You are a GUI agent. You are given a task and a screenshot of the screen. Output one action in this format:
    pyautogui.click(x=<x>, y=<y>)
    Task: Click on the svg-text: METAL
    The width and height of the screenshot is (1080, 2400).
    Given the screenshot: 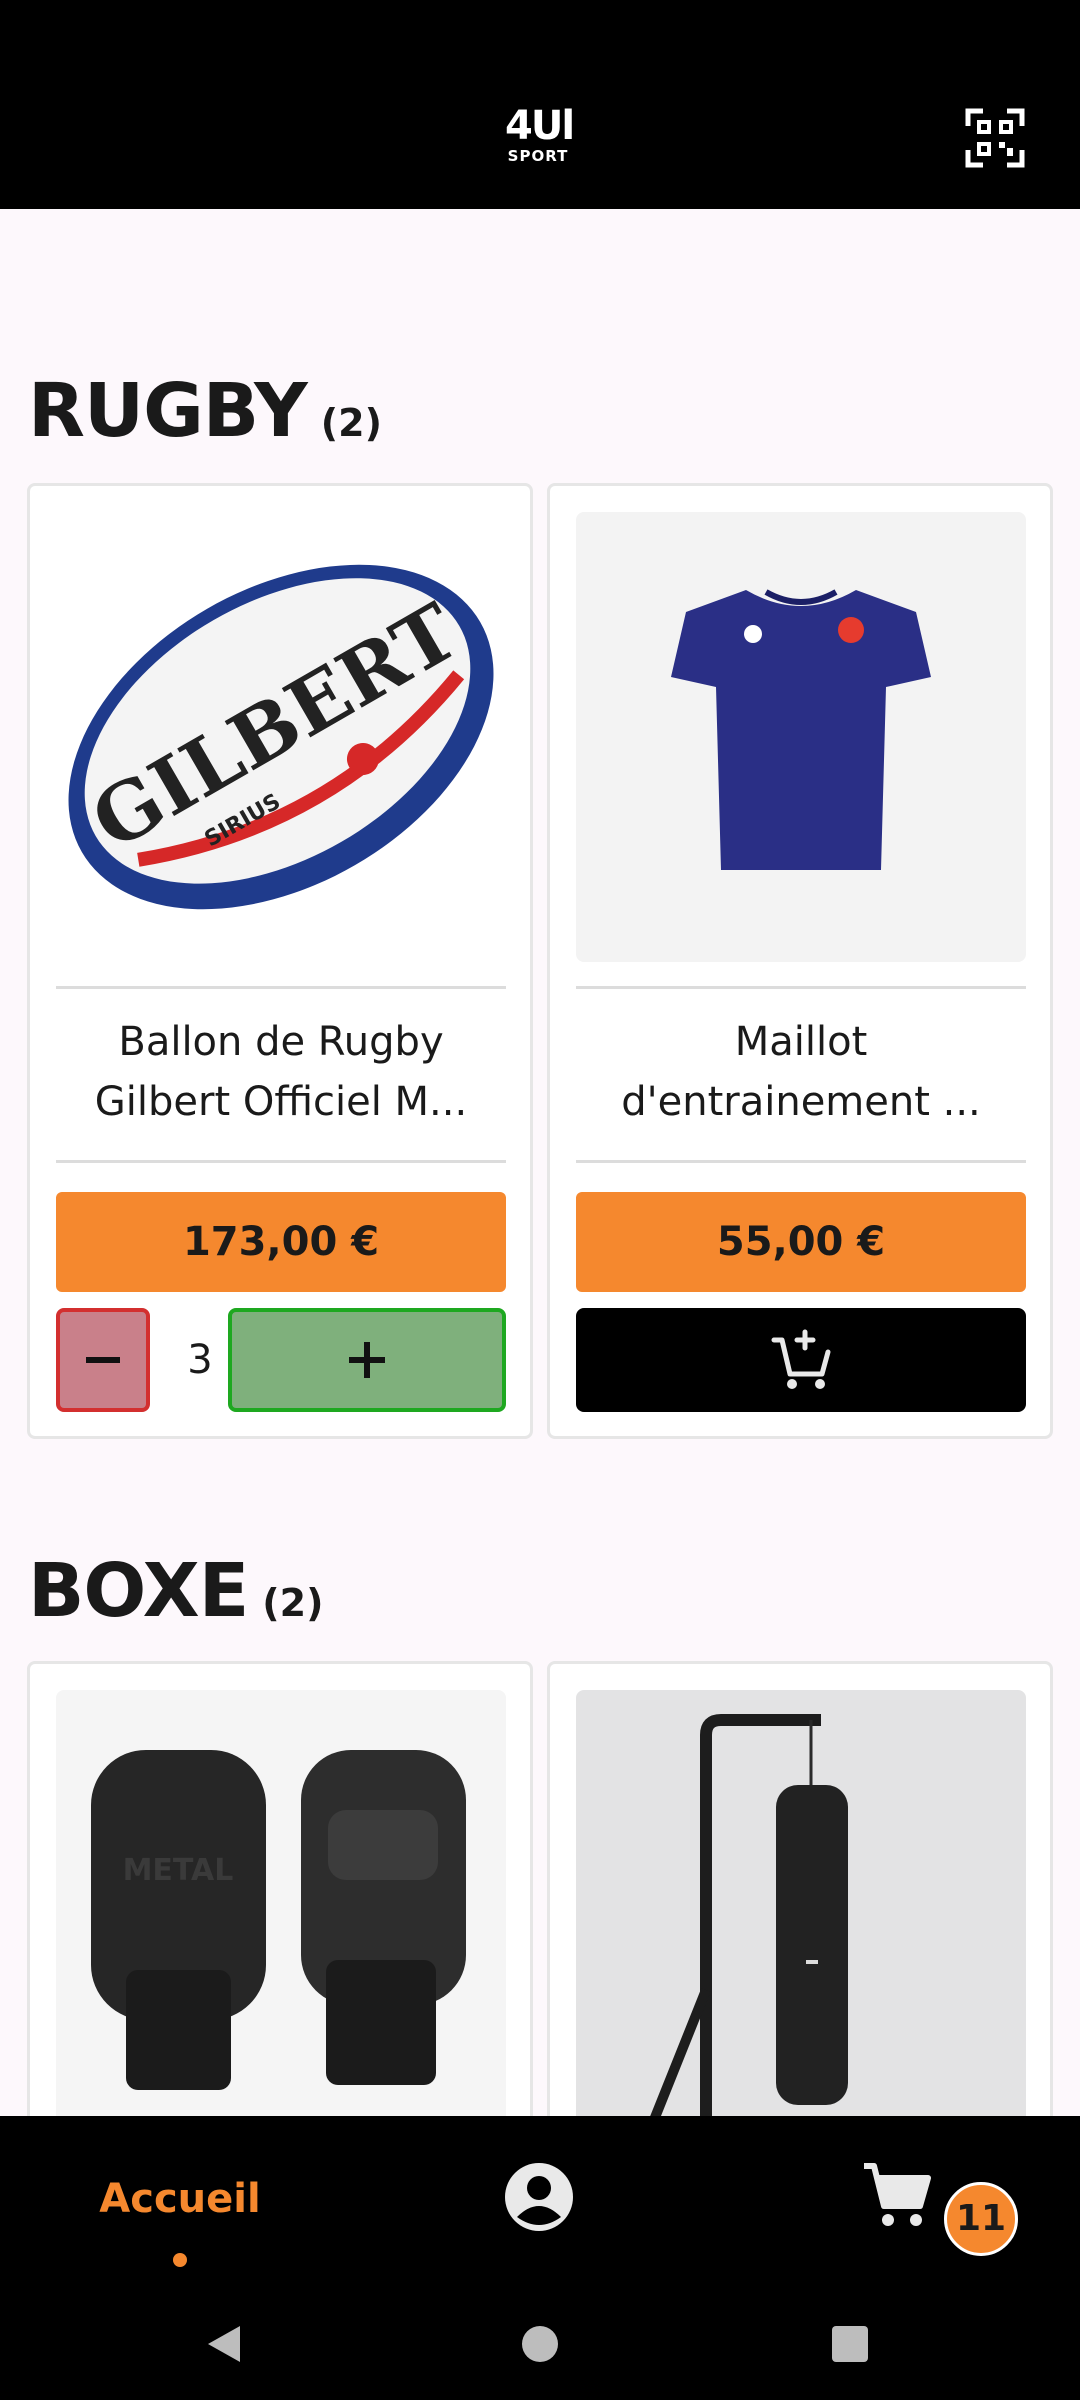 What is the action you would take?
    pyautogui.click(x=178, y=1870)
    